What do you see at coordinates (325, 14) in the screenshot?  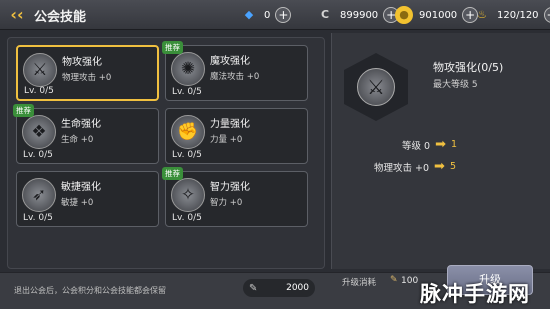 I see `silver-coin-icon: C` at bounding box center [325, 14].